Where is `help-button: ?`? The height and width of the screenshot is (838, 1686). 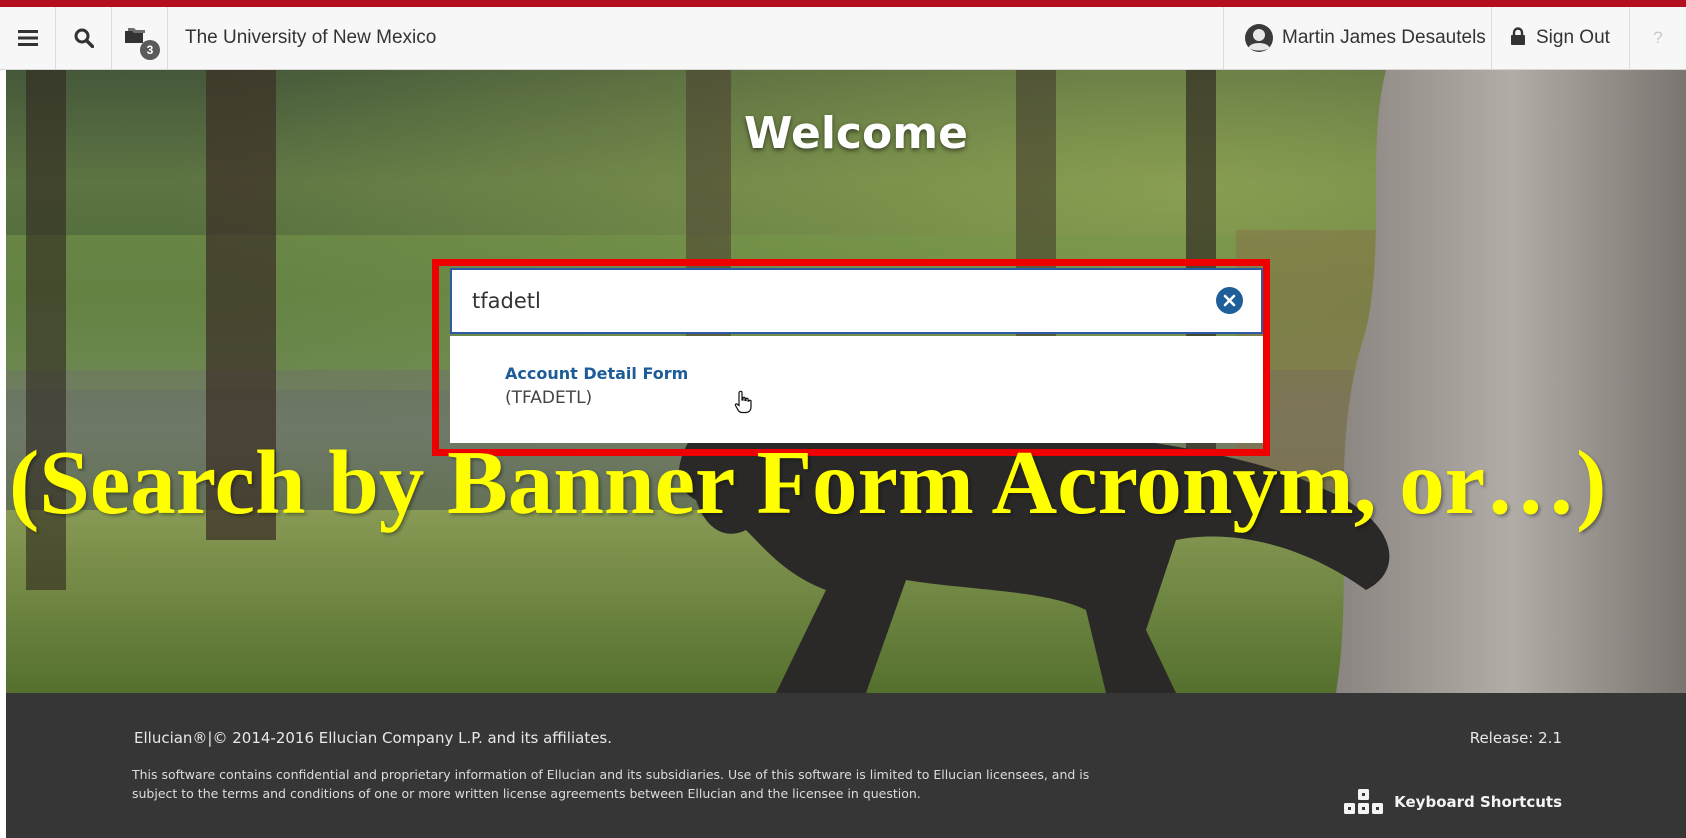
help-button: ? is located at coordinates (1657, 38).